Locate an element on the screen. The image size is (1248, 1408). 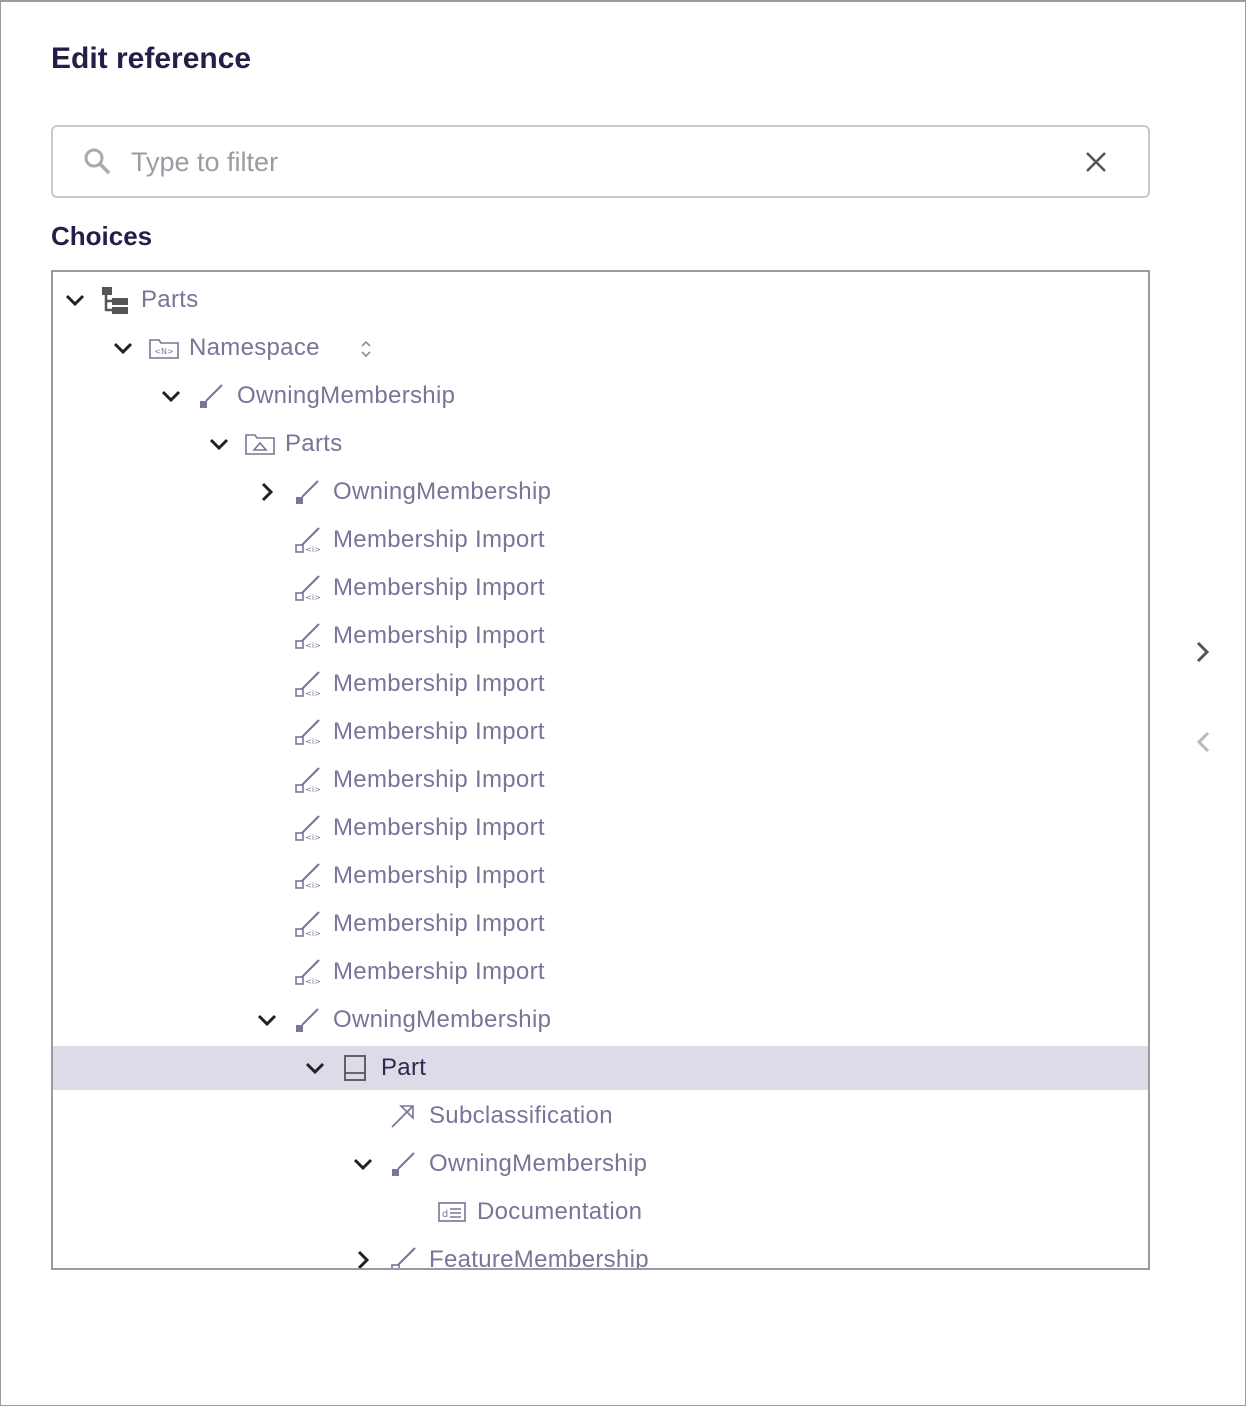
move-left-button is located at coordinates (1203, 744).